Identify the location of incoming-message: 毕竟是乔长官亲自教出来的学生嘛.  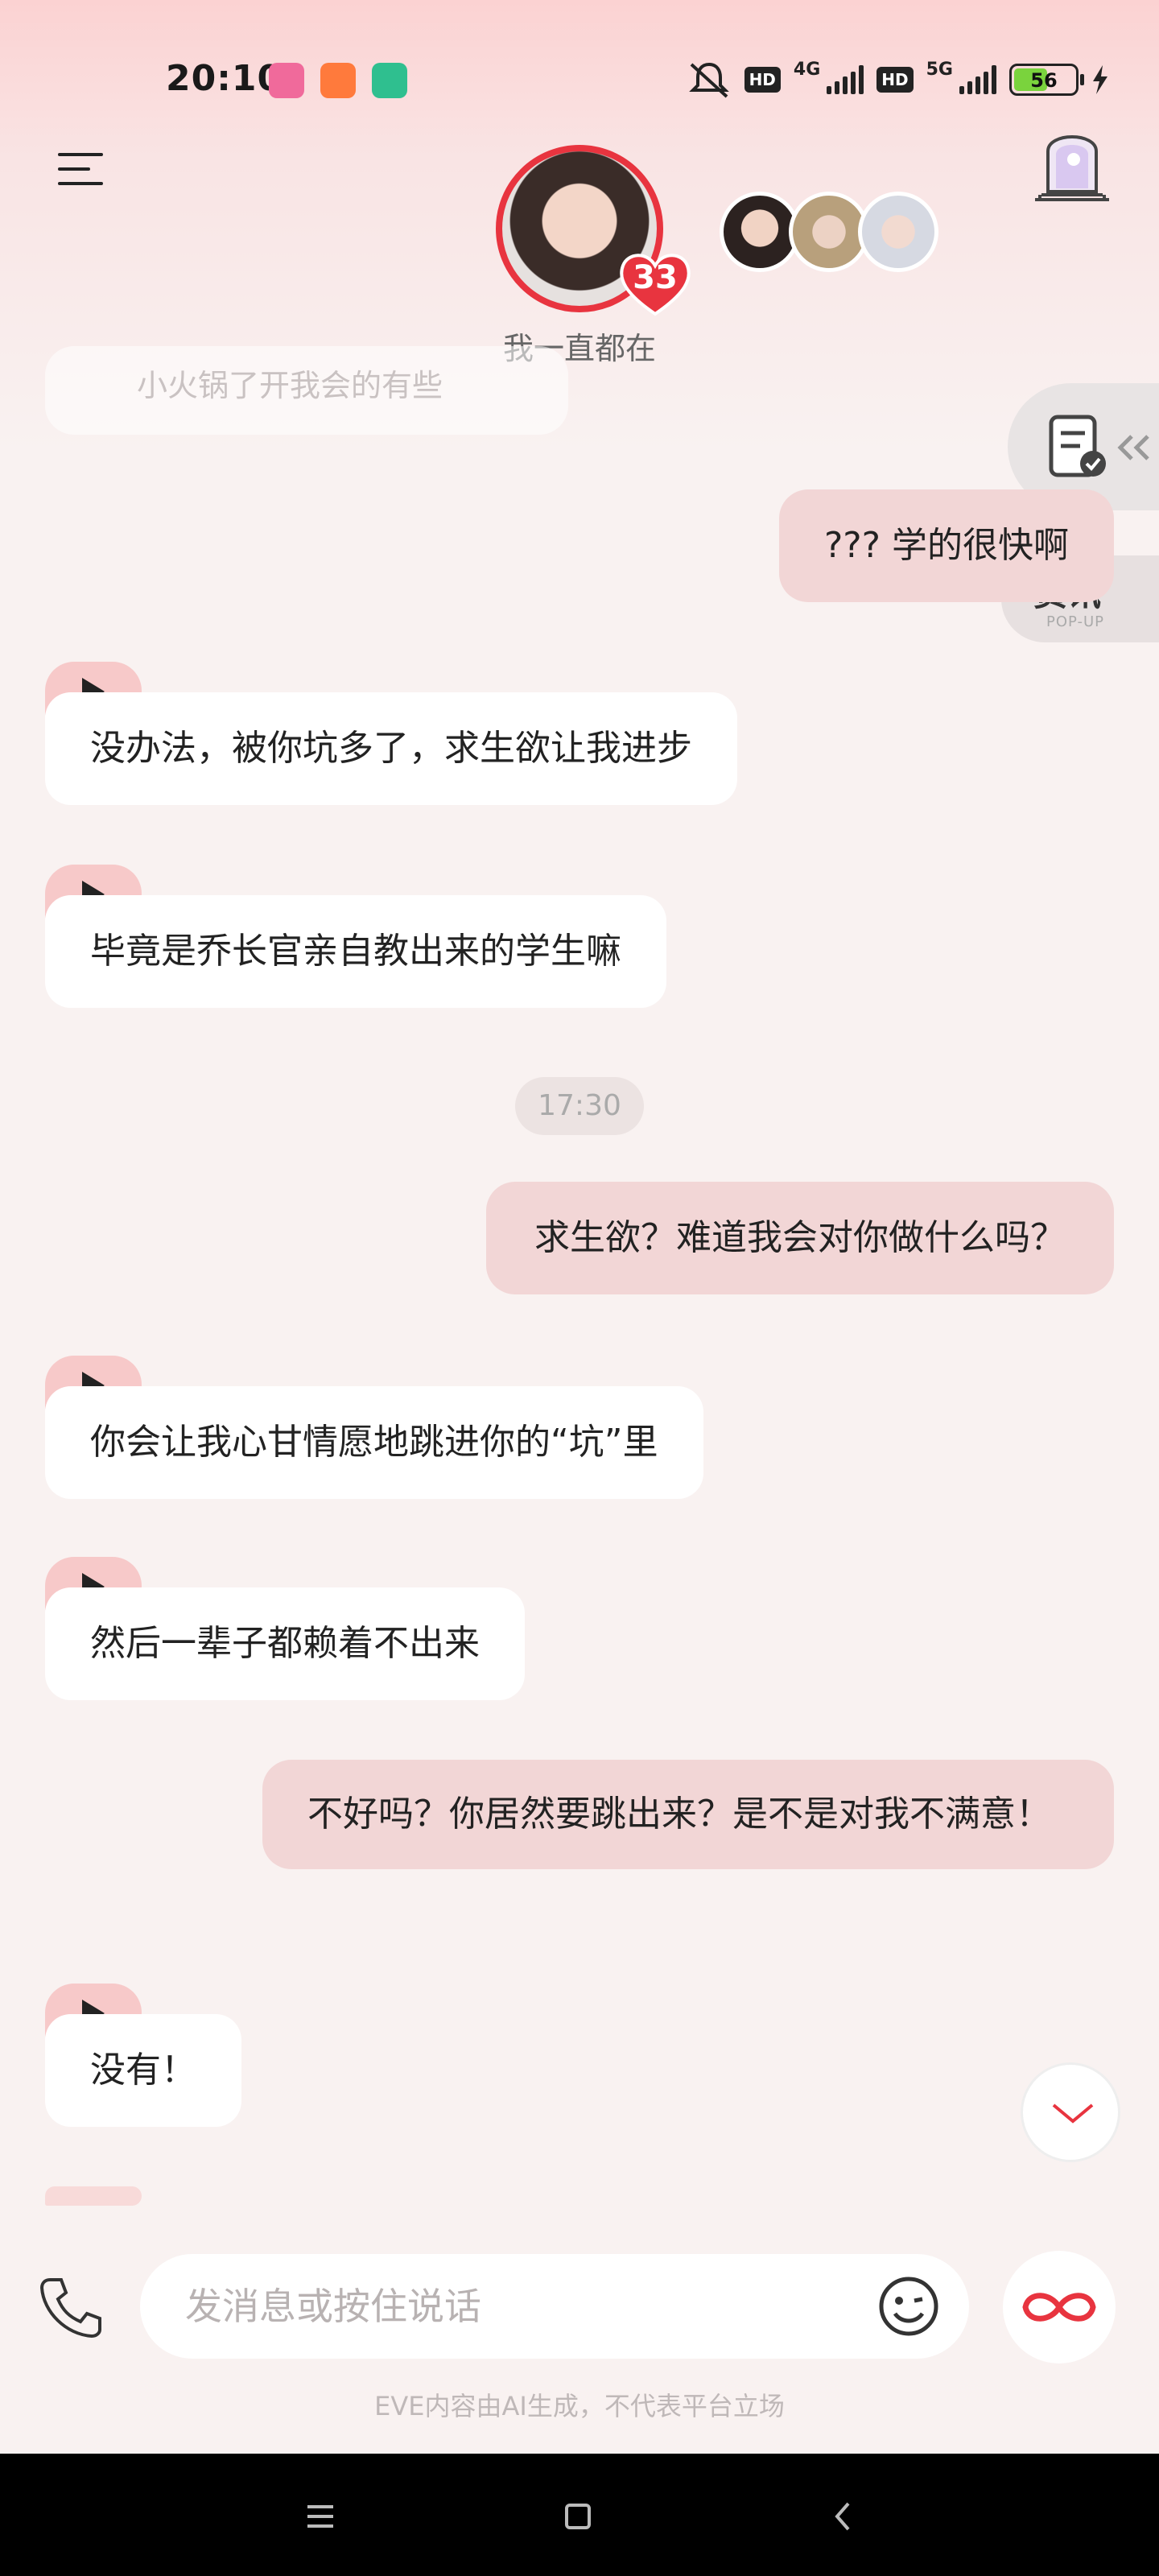
(355, 951).